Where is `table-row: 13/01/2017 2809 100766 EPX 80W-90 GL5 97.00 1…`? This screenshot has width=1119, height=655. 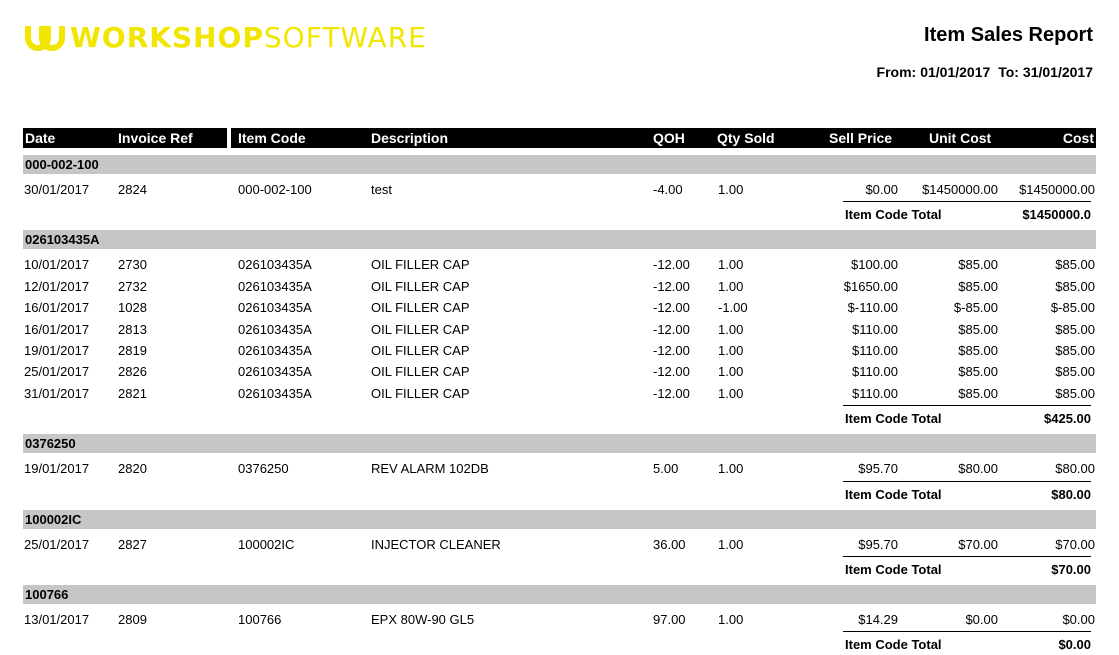
table-row: 13/01/2017 2809 100766 EPX 80W-90 GL5 97.00 1… is located at coordinates (559, 620).